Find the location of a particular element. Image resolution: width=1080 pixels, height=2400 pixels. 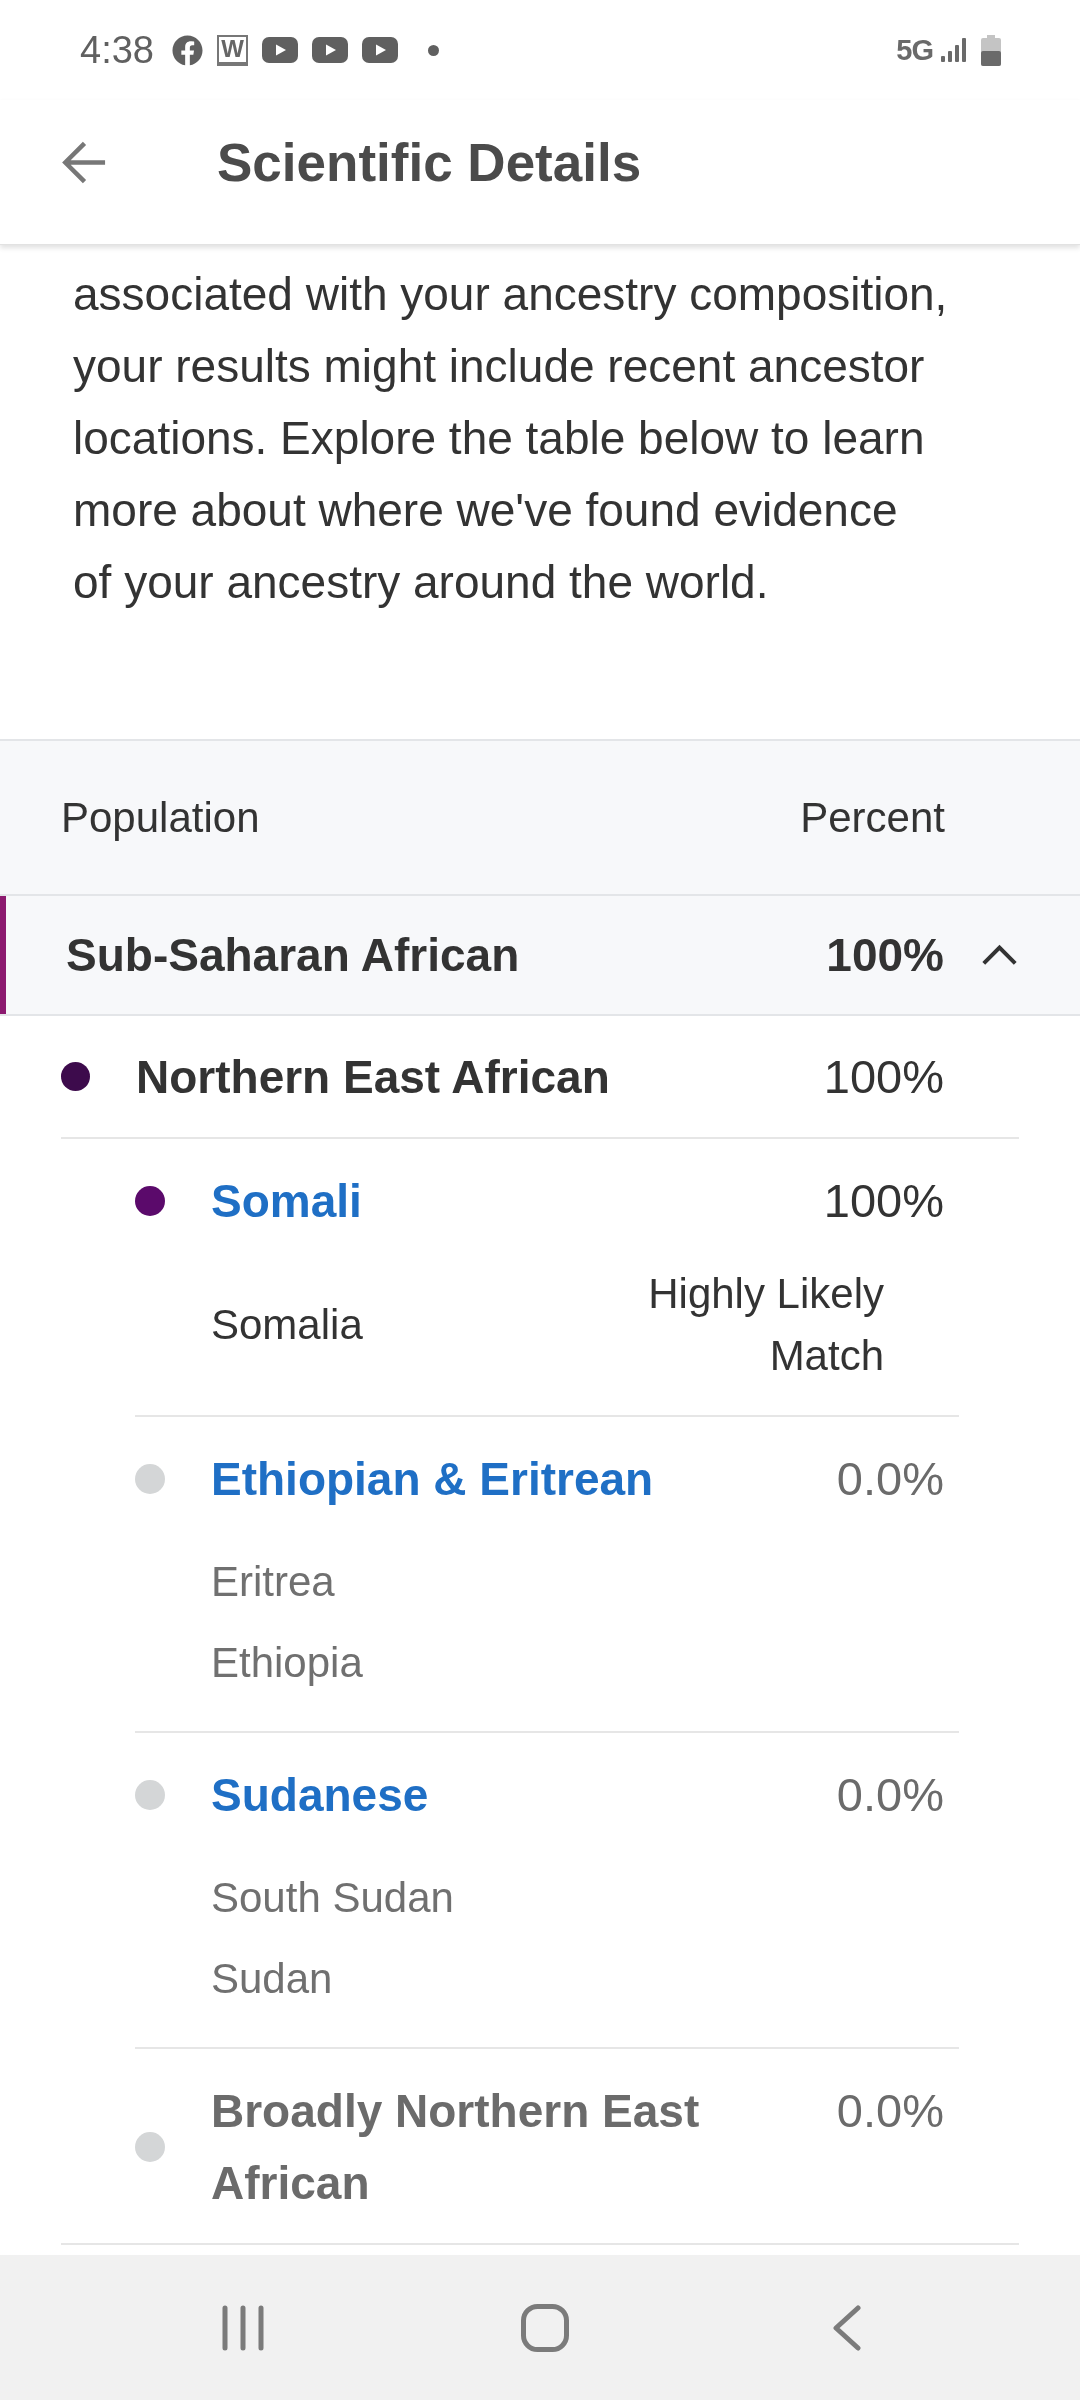

population-percent: 100% is located at coordinates (883, 1201).